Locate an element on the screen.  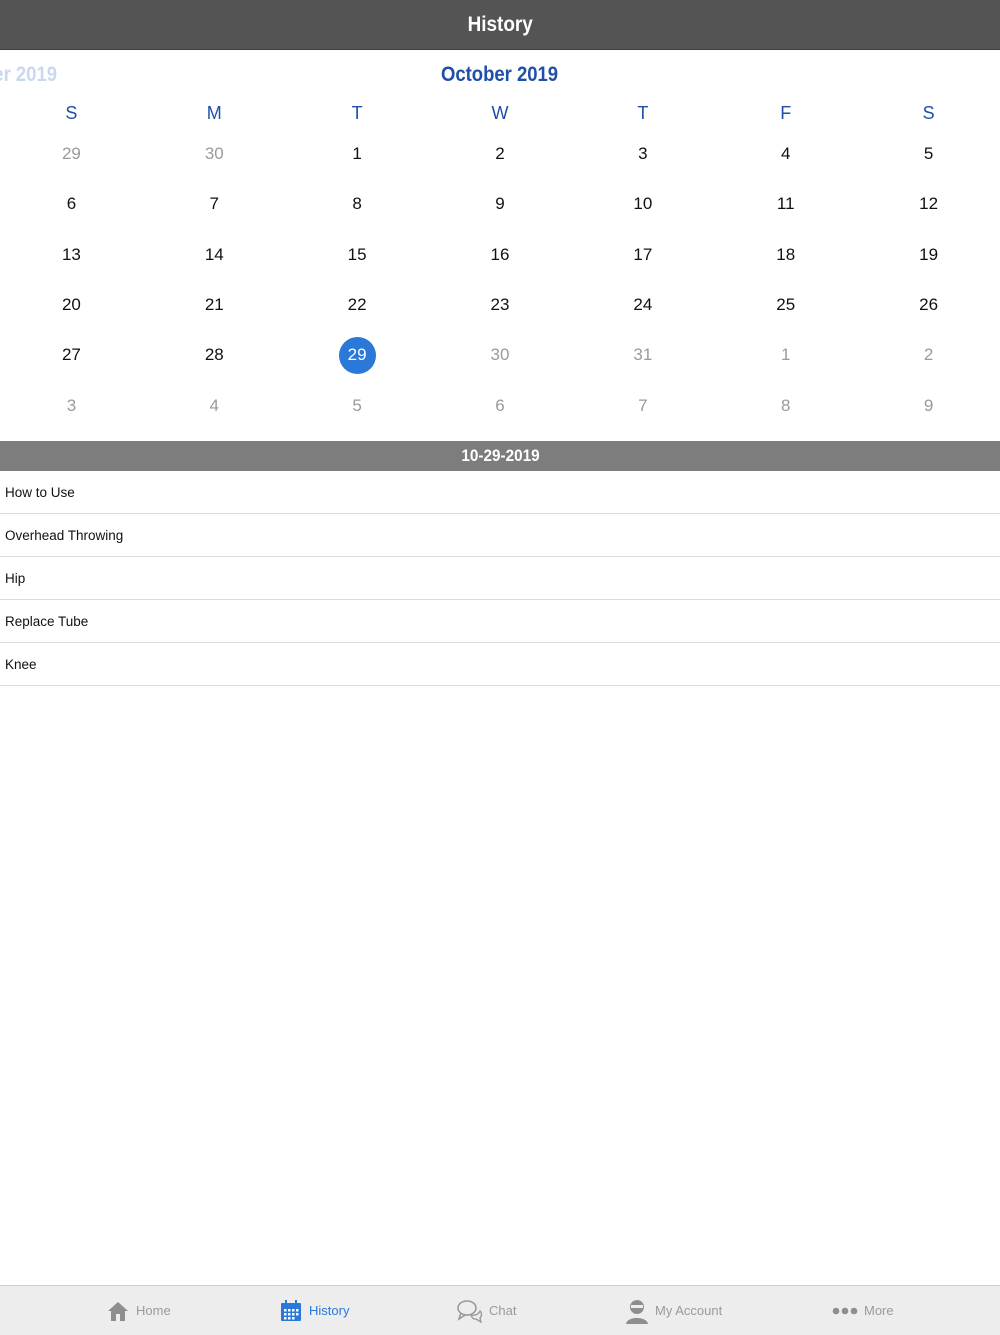
calendar-day-number: 27 is located at coordinates (71, 355).